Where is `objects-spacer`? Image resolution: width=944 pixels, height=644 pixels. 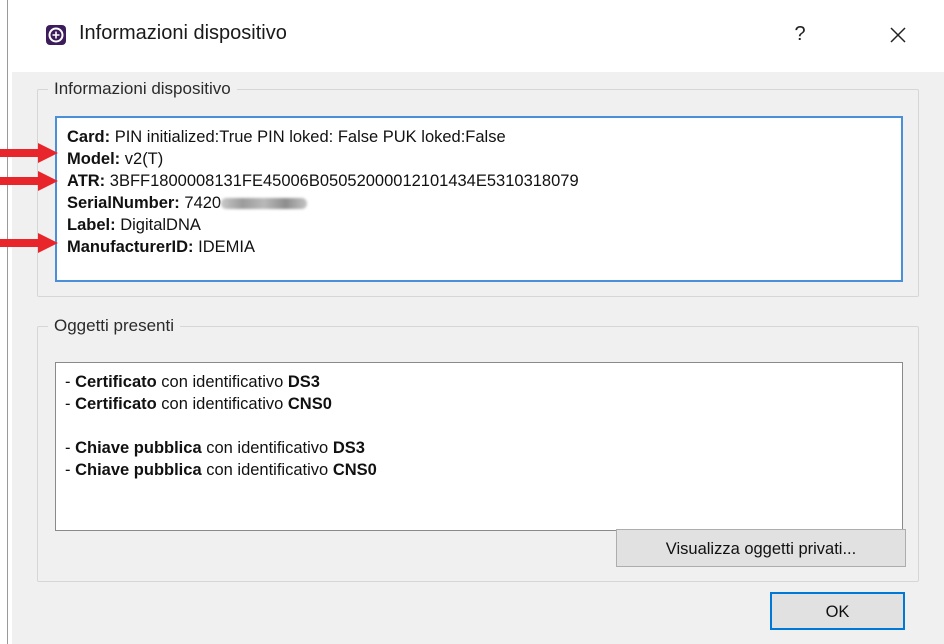 objects-spacer is located at coordinates (483, 426).